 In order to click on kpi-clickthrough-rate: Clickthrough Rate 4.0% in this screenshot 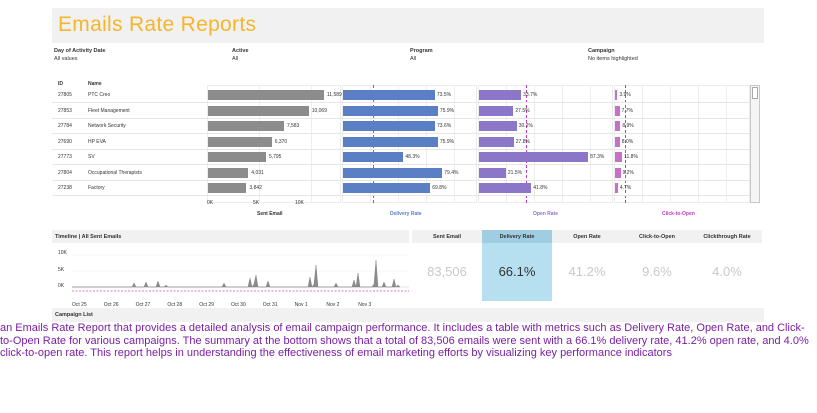, I will do `click(727, 273)`.